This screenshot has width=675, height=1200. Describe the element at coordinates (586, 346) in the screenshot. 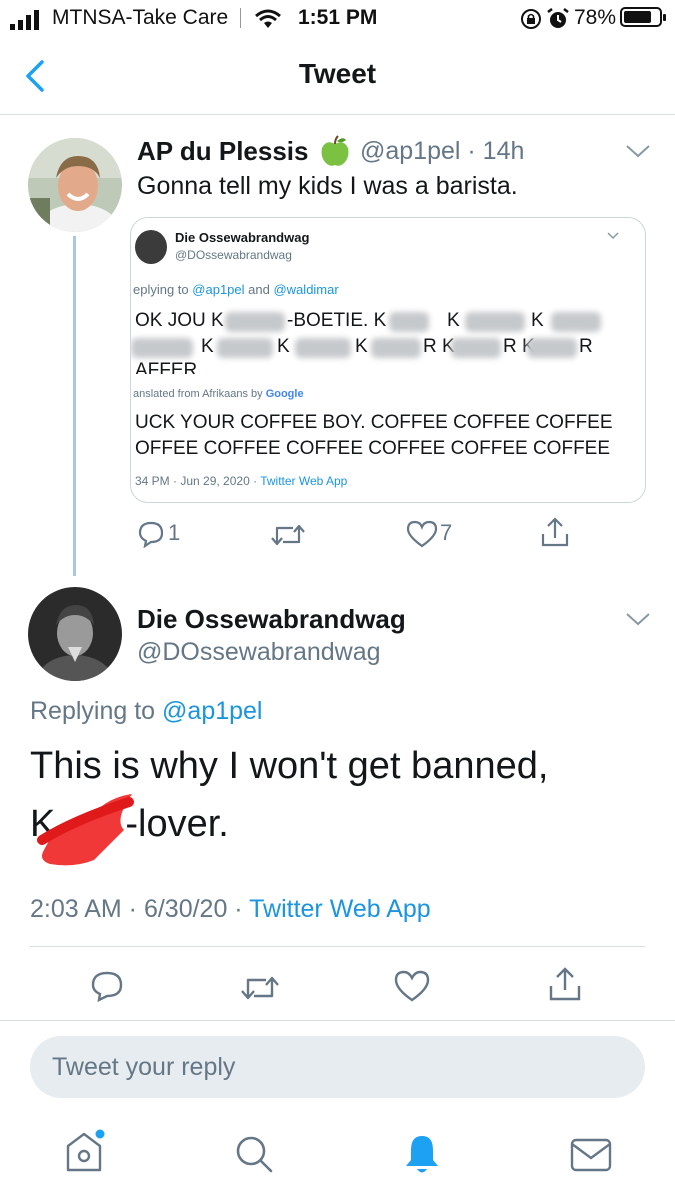

I see `quoted-line2-f: R` at that location.